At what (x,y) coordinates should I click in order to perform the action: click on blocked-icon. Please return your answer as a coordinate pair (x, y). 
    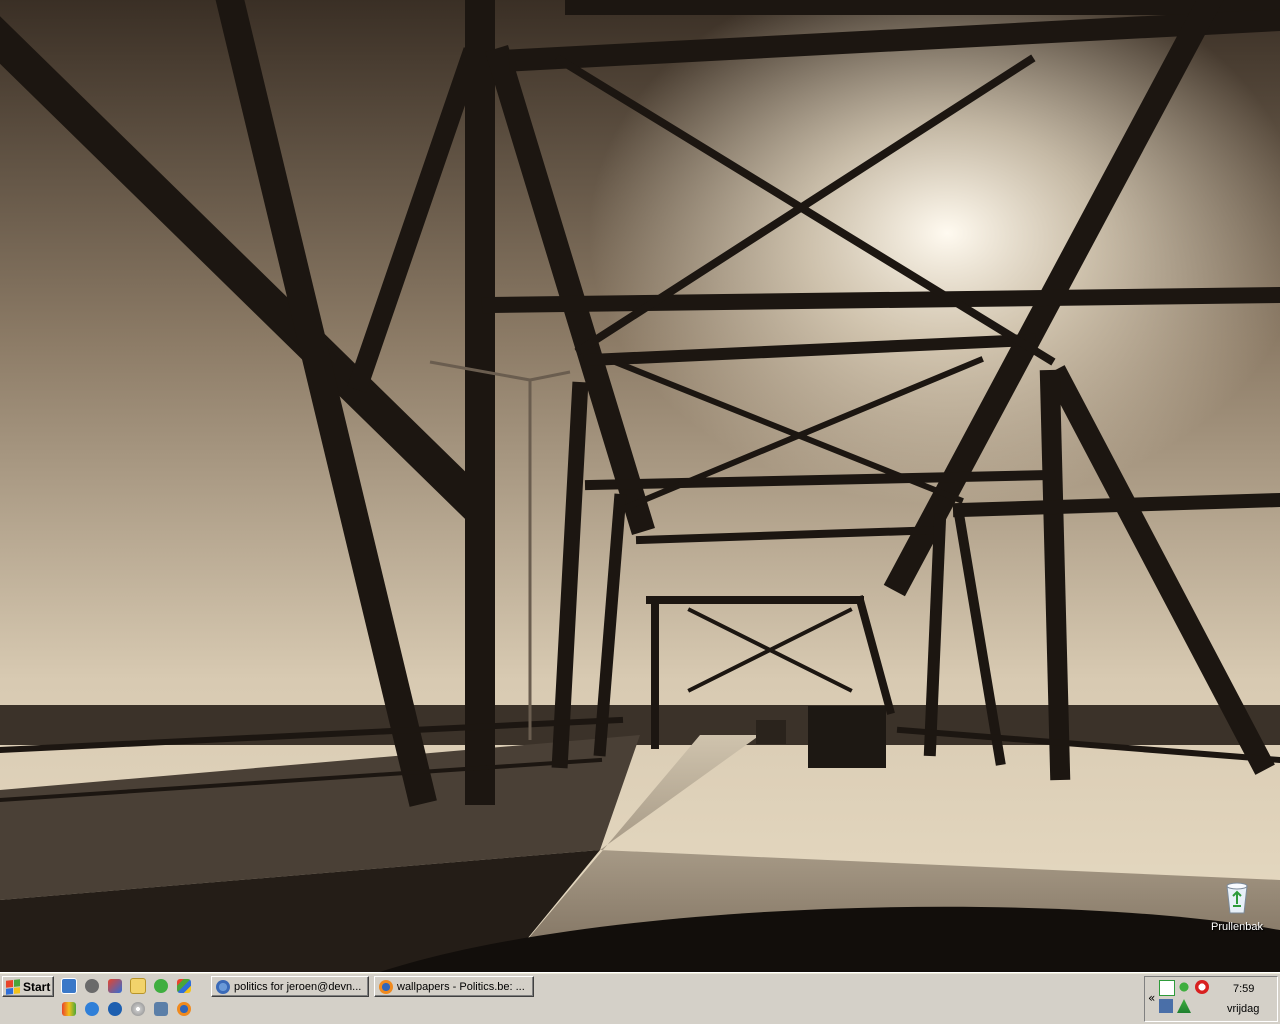
    Looking at the image, I should click on (1202, 987).